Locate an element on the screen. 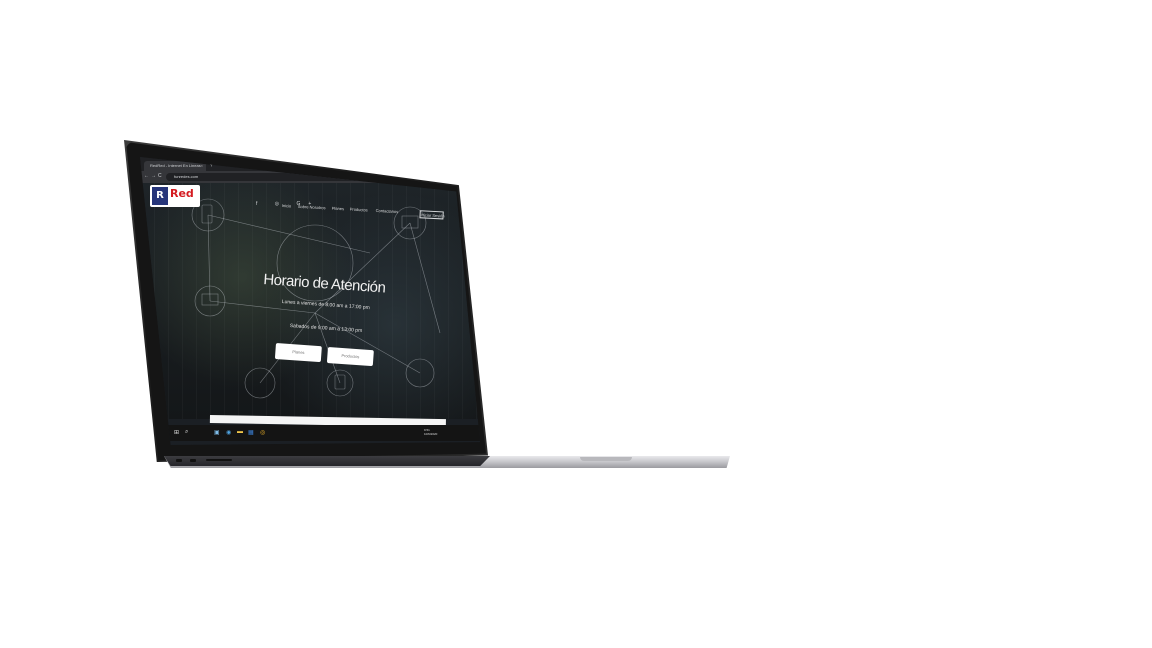 This screenshot has width=1152, height=648. taskbar-clock: 9:51 10/6/2020 is located at coordinates (430, 432).